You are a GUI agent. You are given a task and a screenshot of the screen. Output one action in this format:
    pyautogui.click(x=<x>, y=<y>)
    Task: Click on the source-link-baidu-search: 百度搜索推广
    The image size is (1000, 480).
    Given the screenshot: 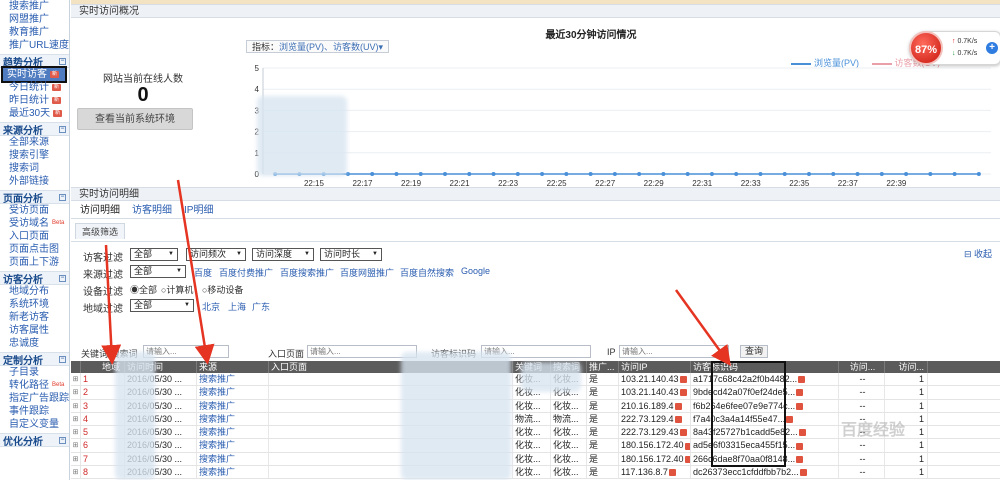 What is the action you would take?
    pyautogui.click(x=307, y=272)
    